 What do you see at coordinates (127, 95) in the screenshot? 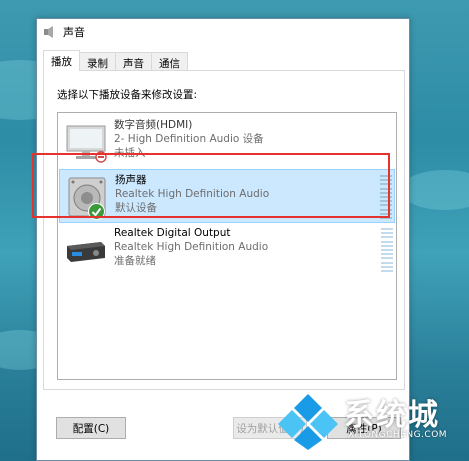
I see `instruction-text: 选择以下播放设备来修改设置:` at bounding box center [127, 95].